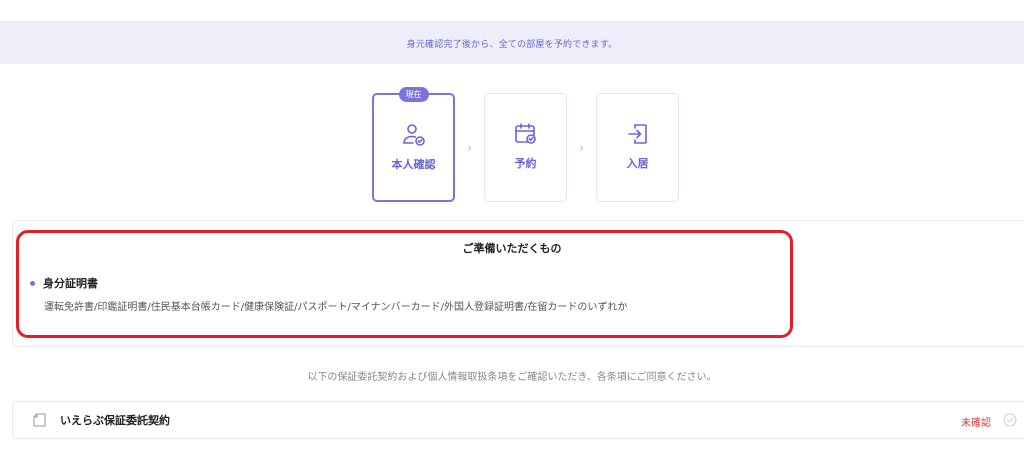  Describe the element at coordinates (512, 248) in the screenshot. I see `preparation-title: ご準備いただくもの` at that location.